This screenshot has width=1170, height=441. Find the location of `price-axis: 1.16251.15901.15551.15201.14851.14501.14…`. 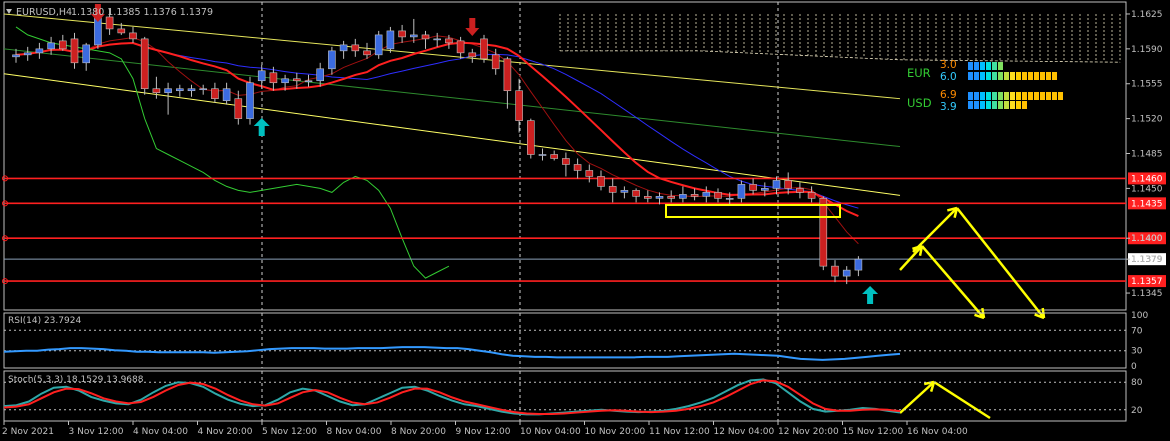

price-axis: 1.16251.15901.15551.15201.14851.14501.14… is located at coordinates (1144, 154).